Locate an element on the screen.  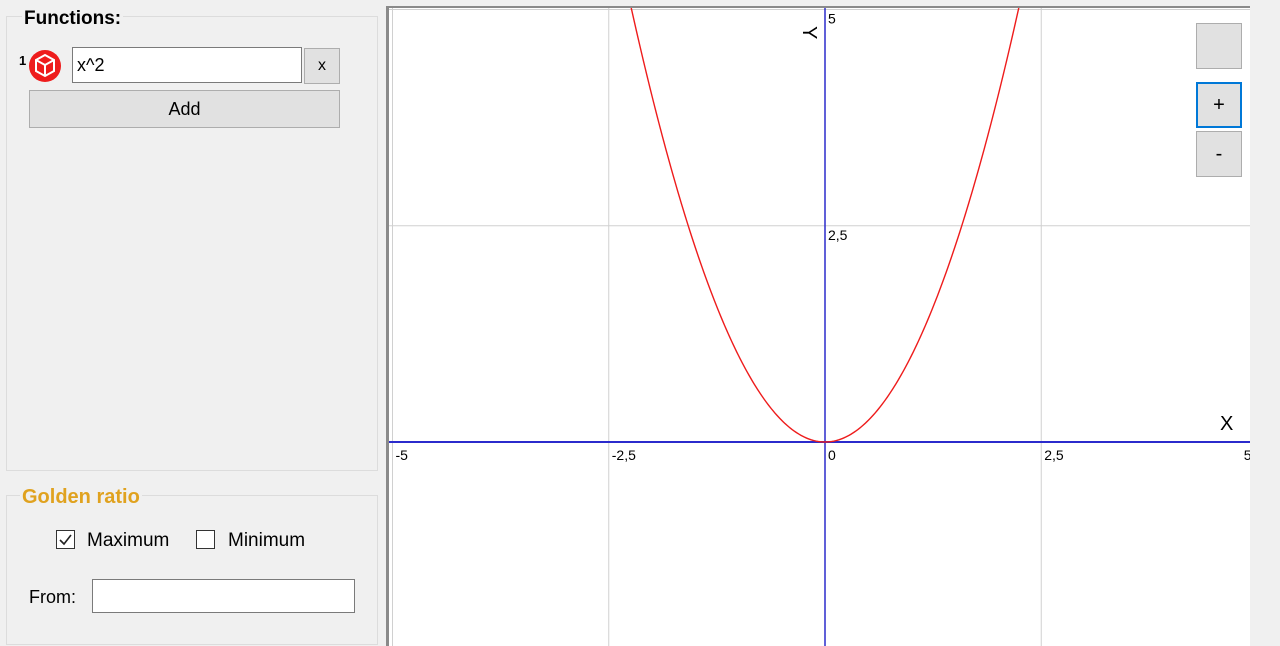
minimum-label: Minimum is located at coordinates (266, 541).